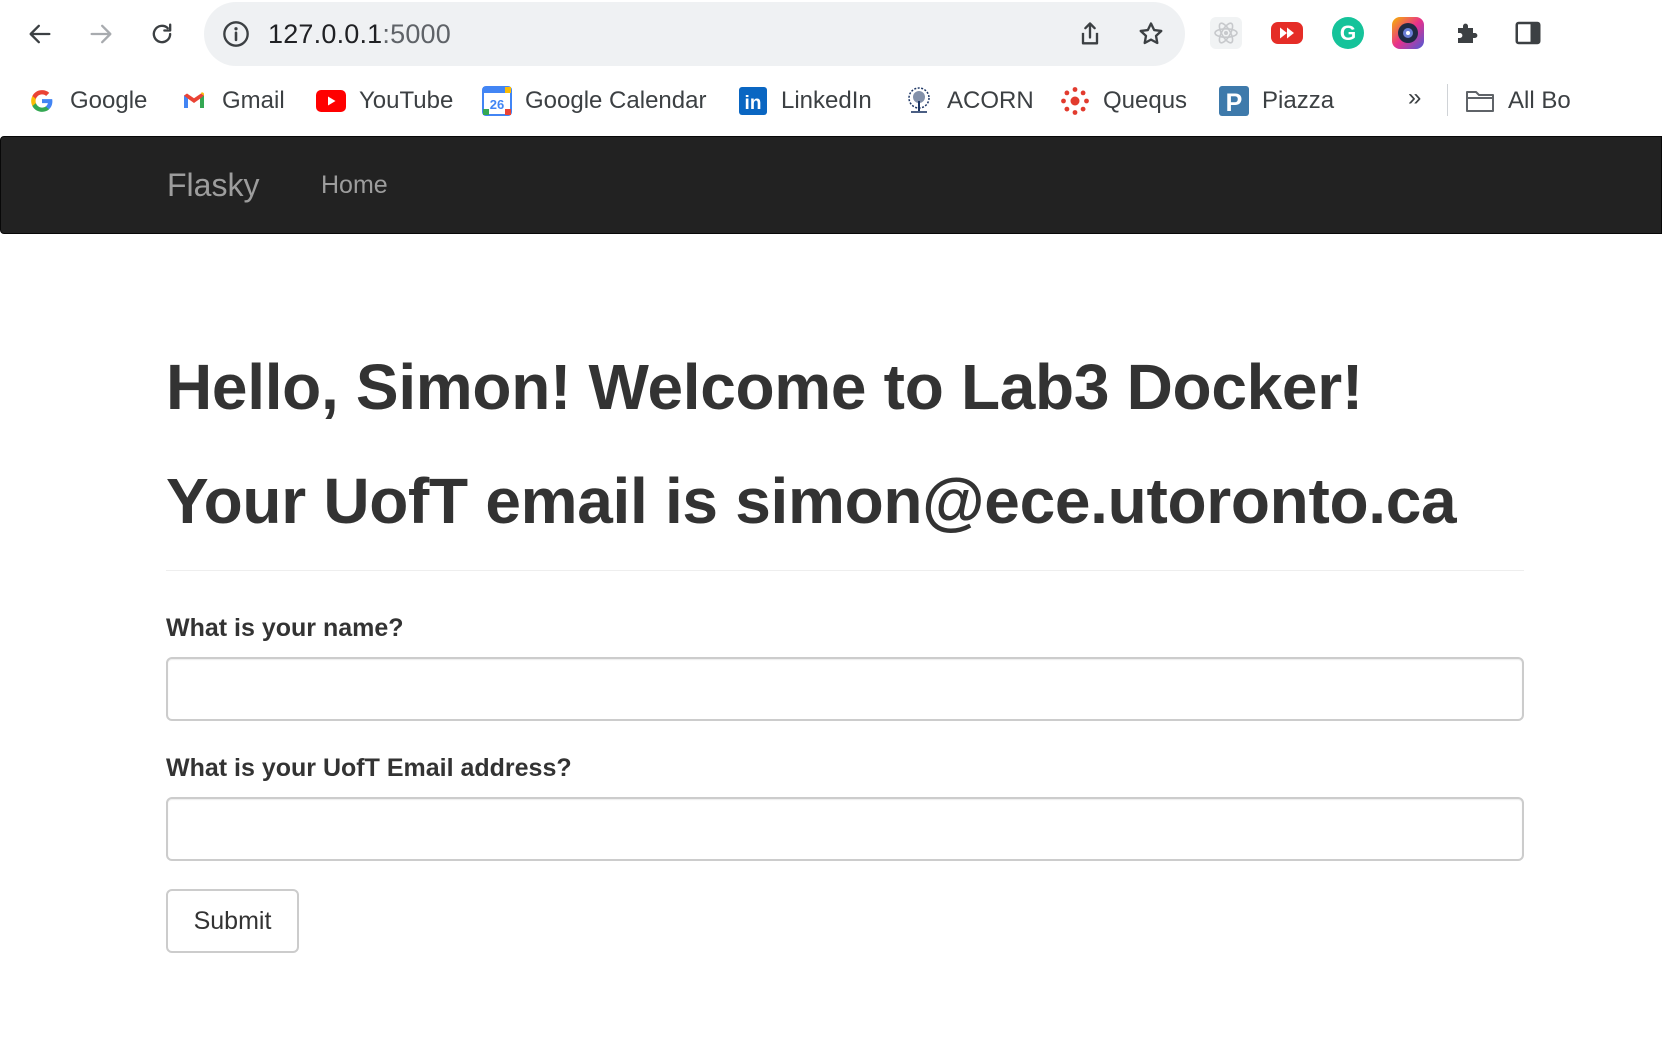 This screenshot has height=1048, width=1662. What do you see at coordinates (1539, 100) in the screenshot?
I see `all-bookmarks-label: All Bo` at bounding box center [1539, 100].